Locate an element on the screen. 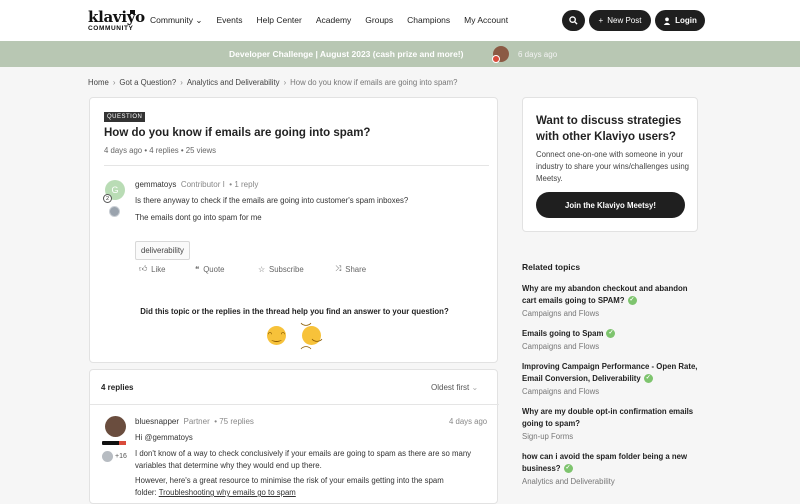 Image resolution: width=800 pixels, height=504 pixels. user-icon is located at coordinates (667, 21).